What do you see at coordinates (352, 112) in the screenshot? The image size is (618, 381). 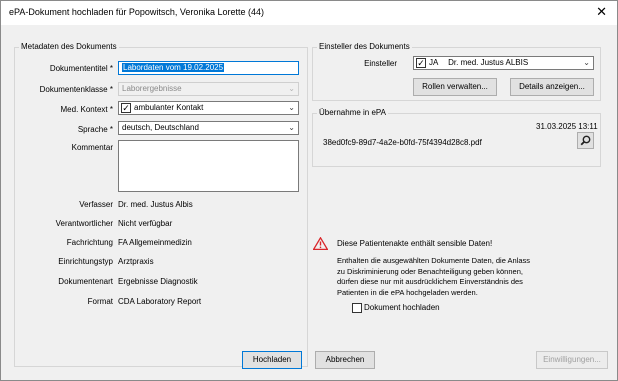 I see `uebernahme-group-label: Übernahme in ePA` at bounding box center [352, 112].